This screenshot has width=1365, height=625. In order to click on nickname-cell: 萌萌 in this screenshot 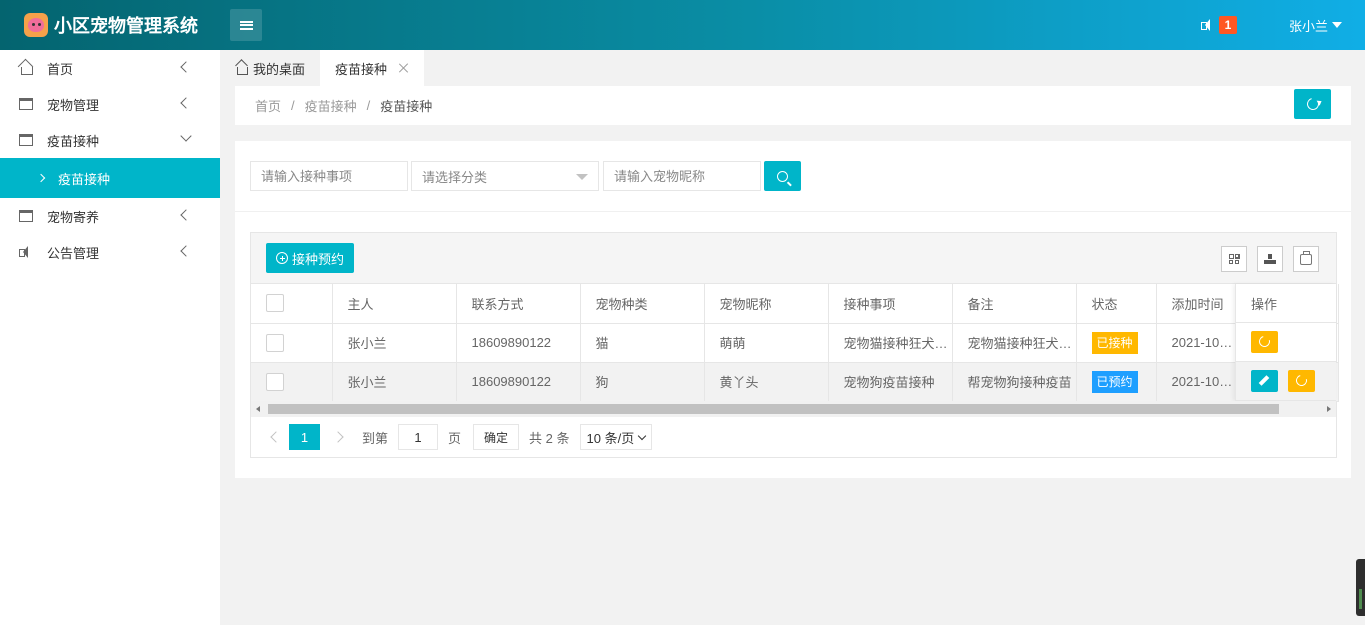, I will do `click(766, 343)`.